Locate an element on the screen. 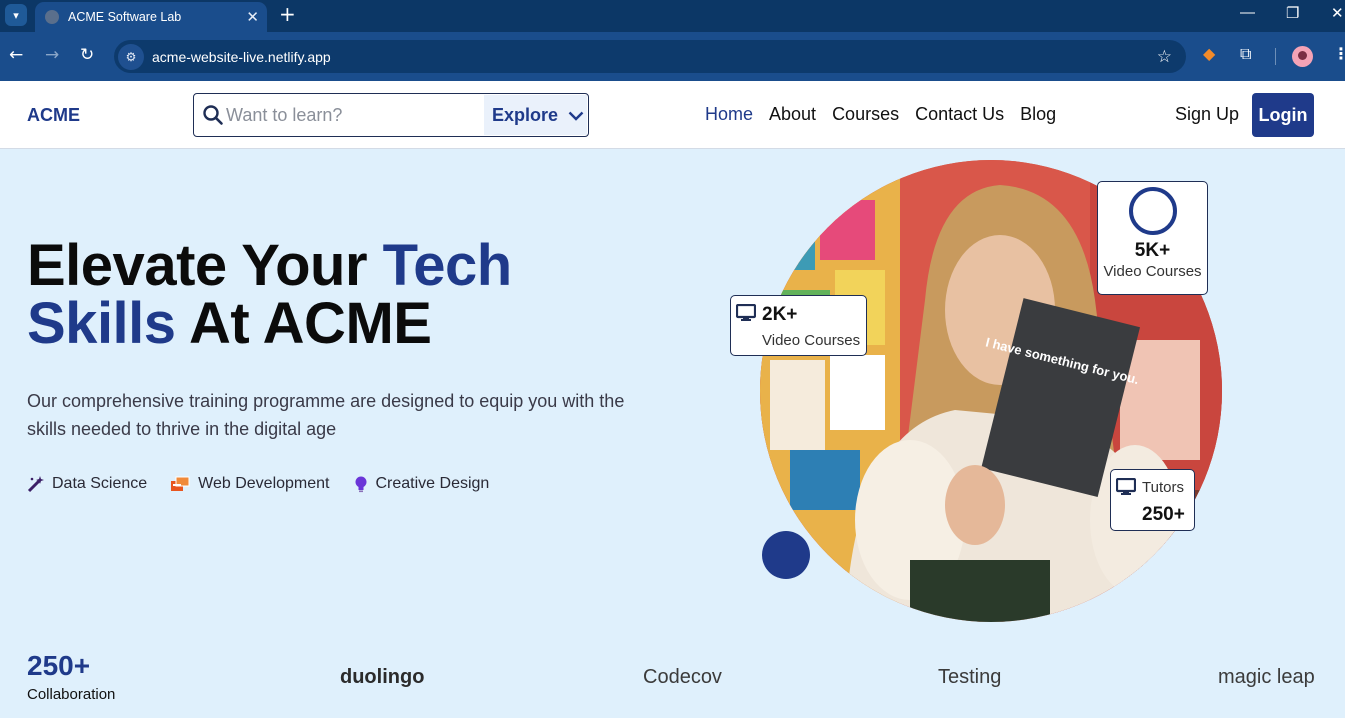 Image resolution: width=1345 pixels, height=718 pixels. explore-label: Explore is located at coordinates (525, 114).